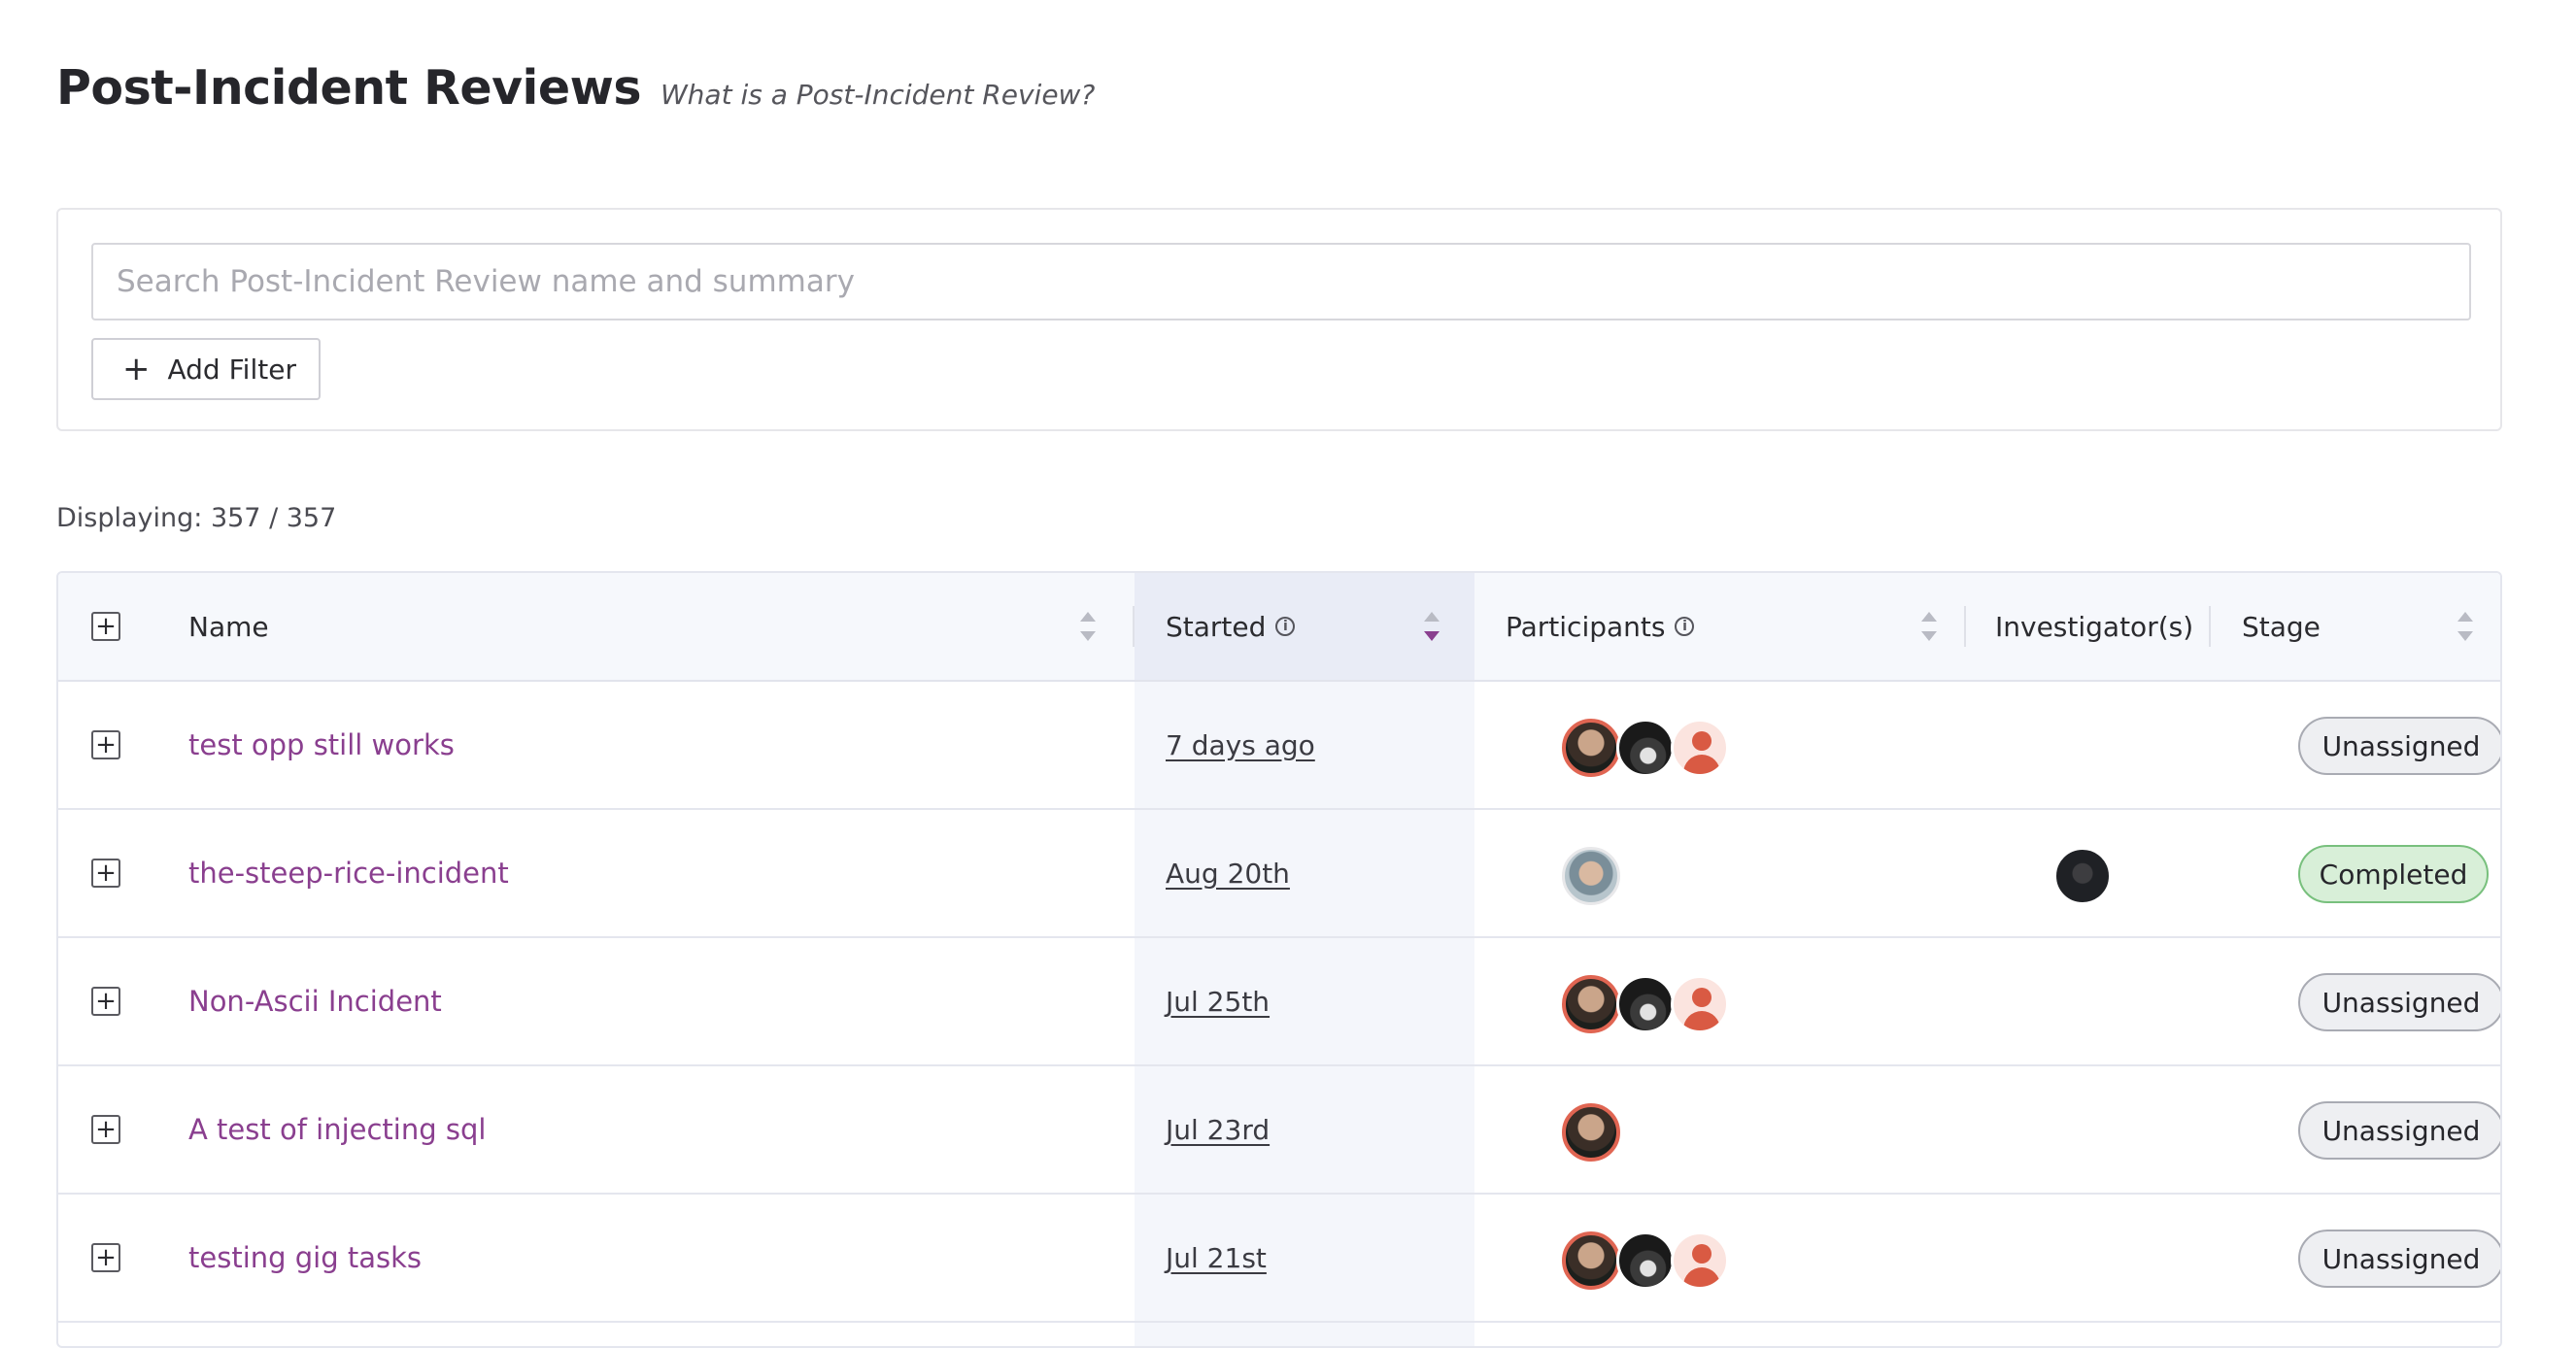 This screenshot has height=1348, width=2576. Describe the element at coordinates (1216, 626) in the screenshot. I see `column-label-started: Started` at that location.